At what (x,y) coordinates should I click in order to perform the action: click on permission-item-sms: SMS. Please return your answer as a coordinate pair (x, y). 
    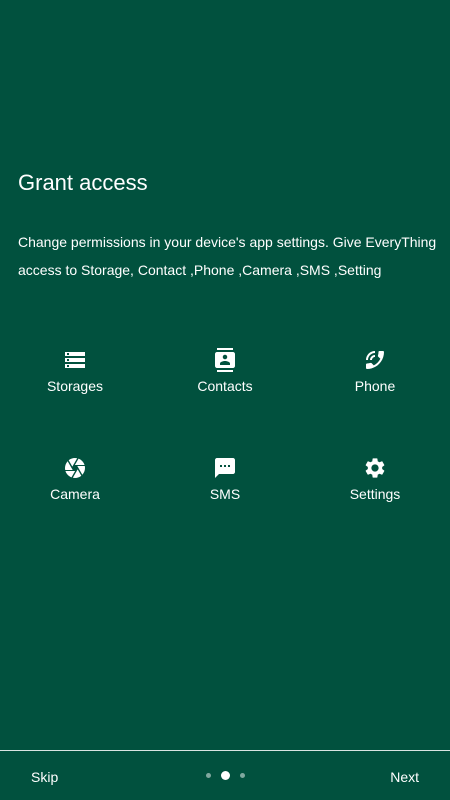
    Looking at the image, I should click on (225, 502).